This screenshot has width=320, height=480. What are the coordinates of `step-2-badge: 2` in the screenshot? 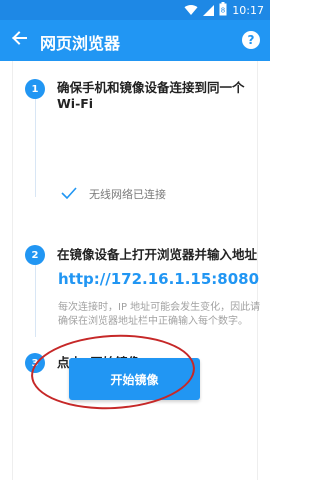 It's located at (35, 255).